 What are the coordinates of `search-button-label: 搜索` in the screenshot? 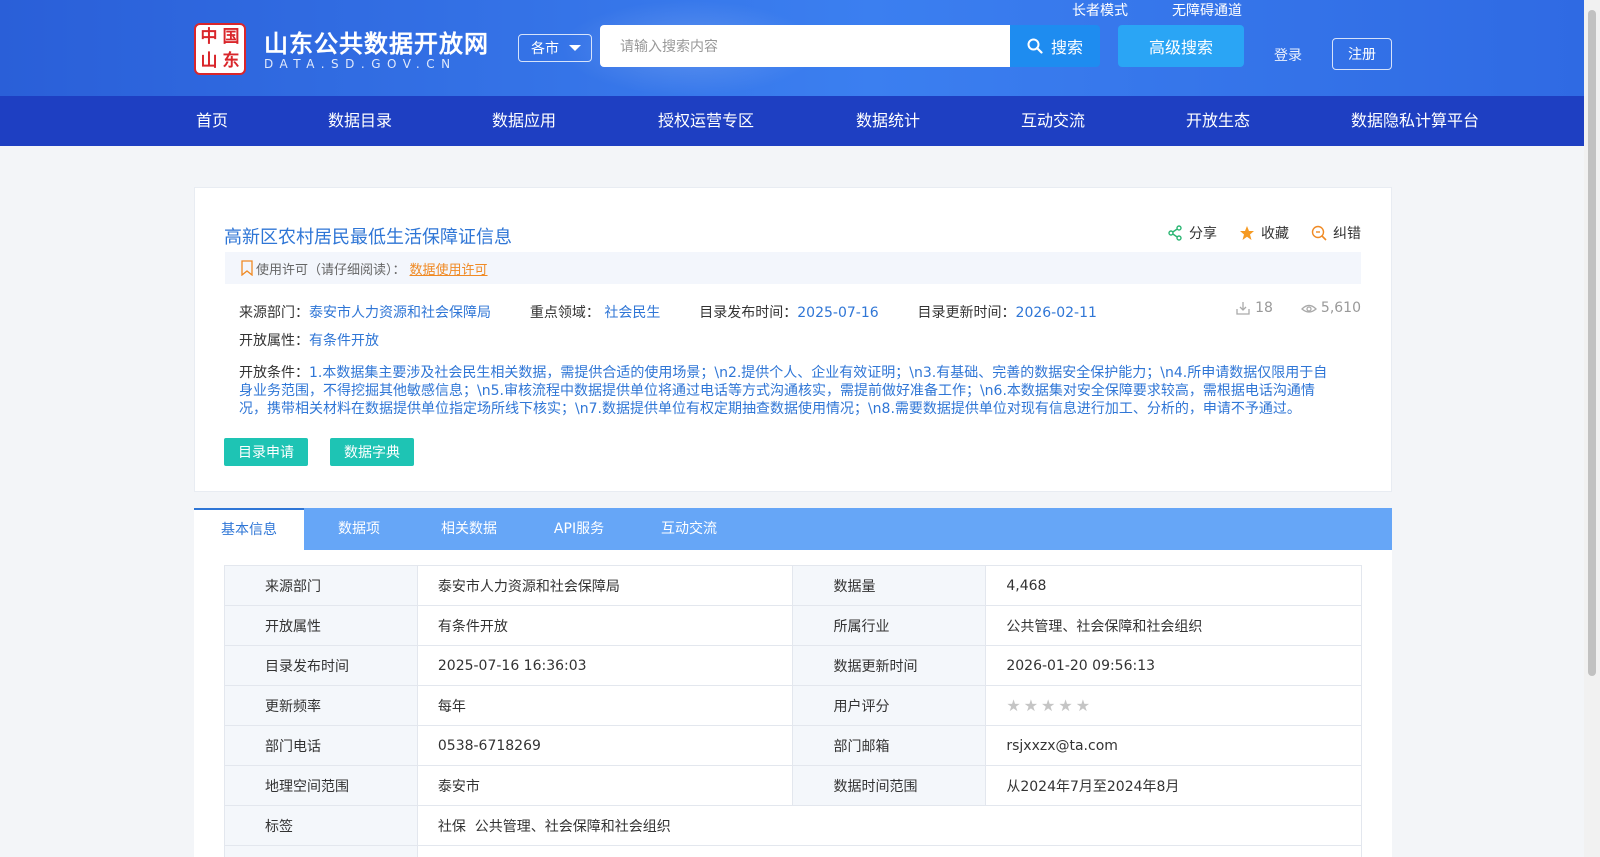 It's located at (1066, 47).